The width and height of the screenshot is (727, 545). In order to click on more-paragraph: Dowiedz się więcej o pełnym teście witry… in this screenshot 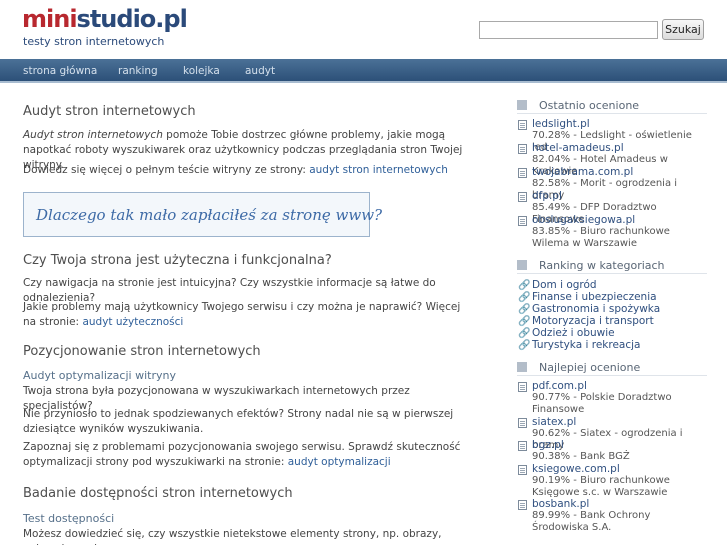, I will do `click(243, 170)`.